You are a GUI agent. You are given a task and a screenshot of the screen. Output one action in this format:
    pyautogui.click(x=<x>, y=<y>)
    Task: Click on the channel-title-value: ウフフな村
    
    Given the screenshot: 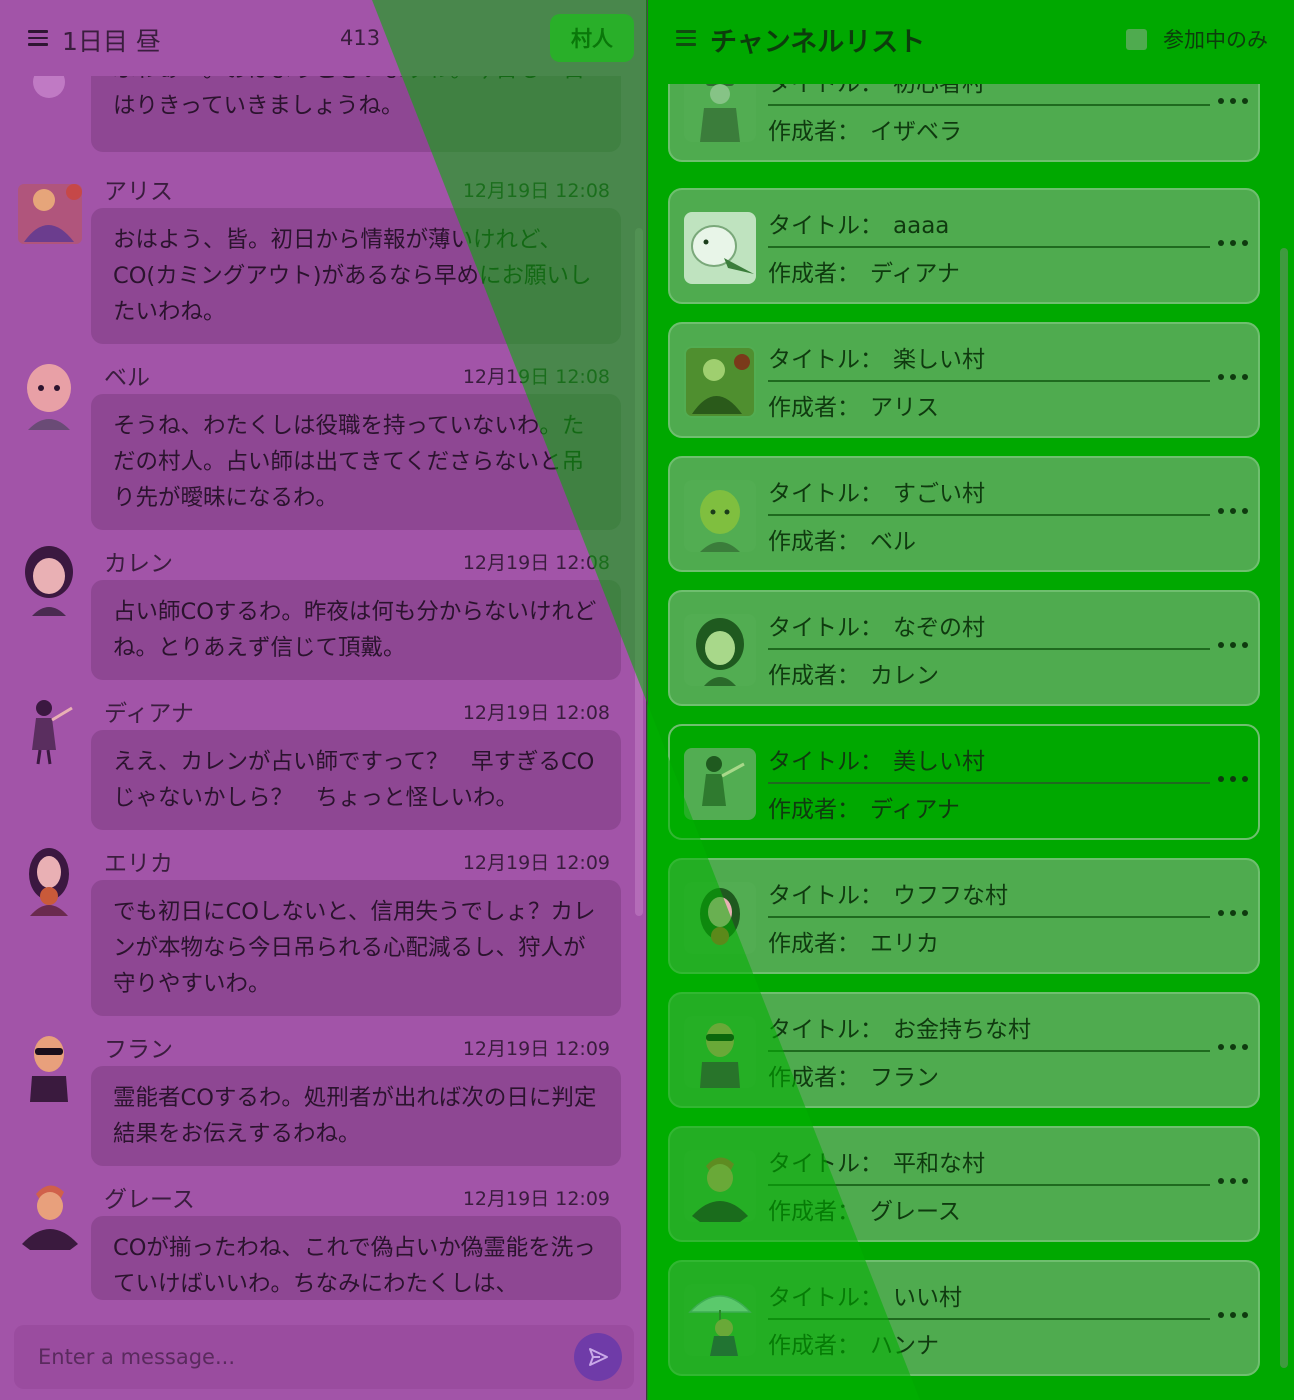 What is the action you would take?
    pyautogui.click(x=950, y=896)
    